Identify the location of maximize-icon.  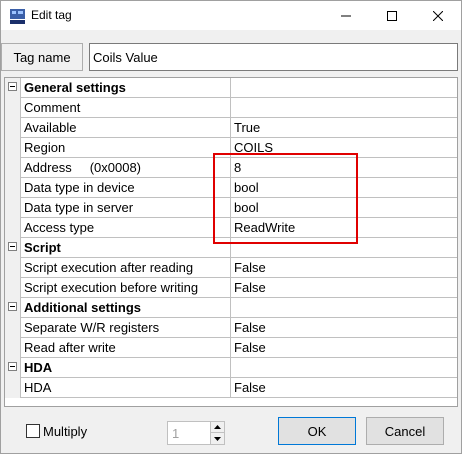
(392, 16).